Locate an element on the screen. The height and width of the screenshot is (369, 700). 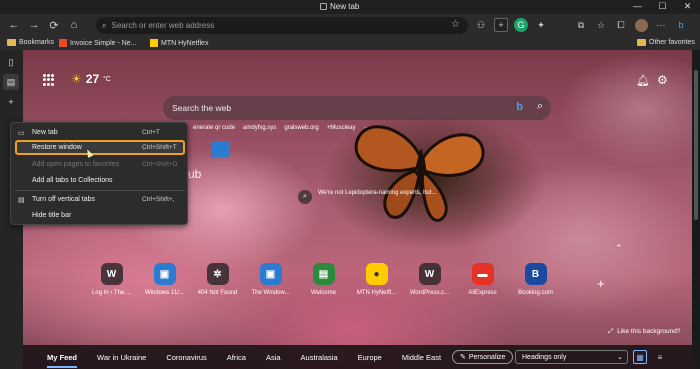
tile-404: ✲ 404 Not Found is located at coordinates (217, 279).